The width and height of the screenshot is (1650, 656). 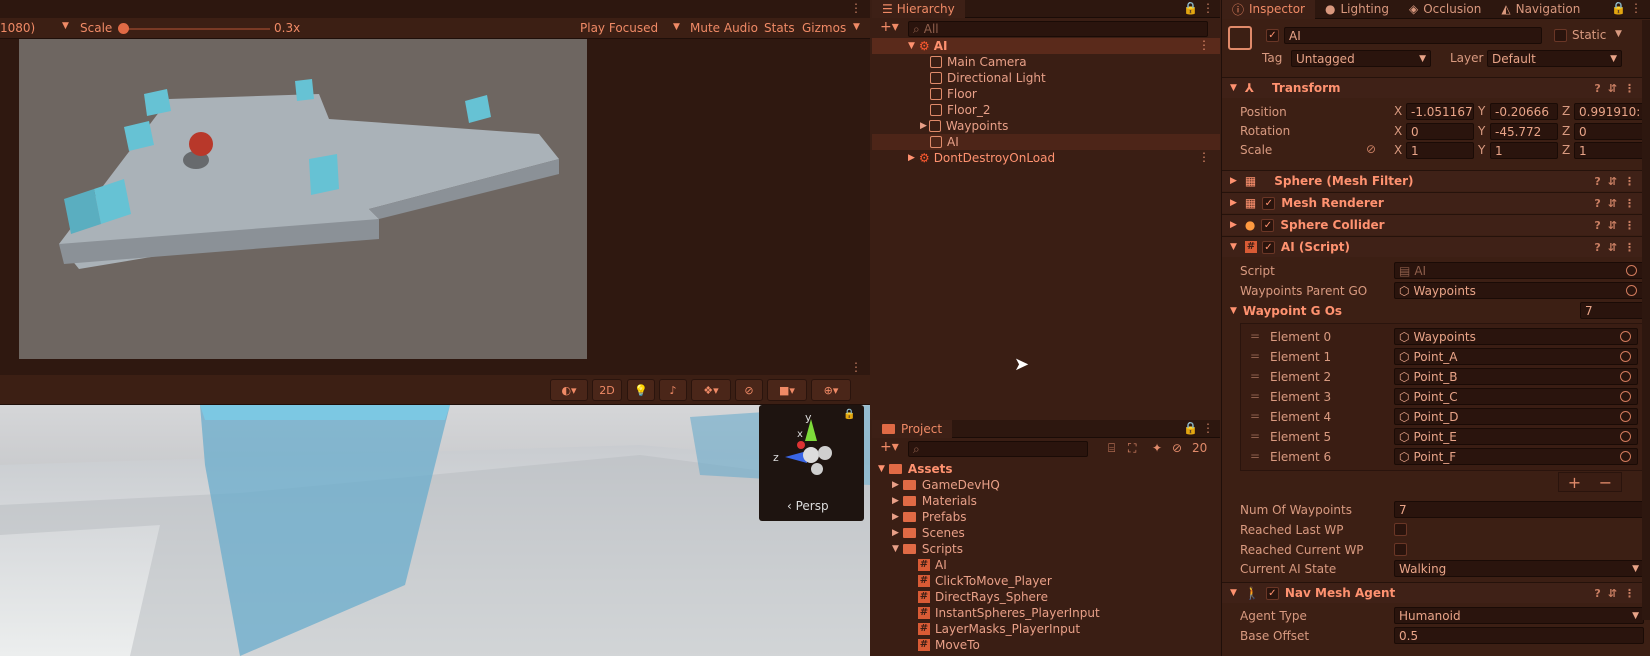 I want to click on element-object-field: ⬡ Point_E, so click(x=1516, y=436).